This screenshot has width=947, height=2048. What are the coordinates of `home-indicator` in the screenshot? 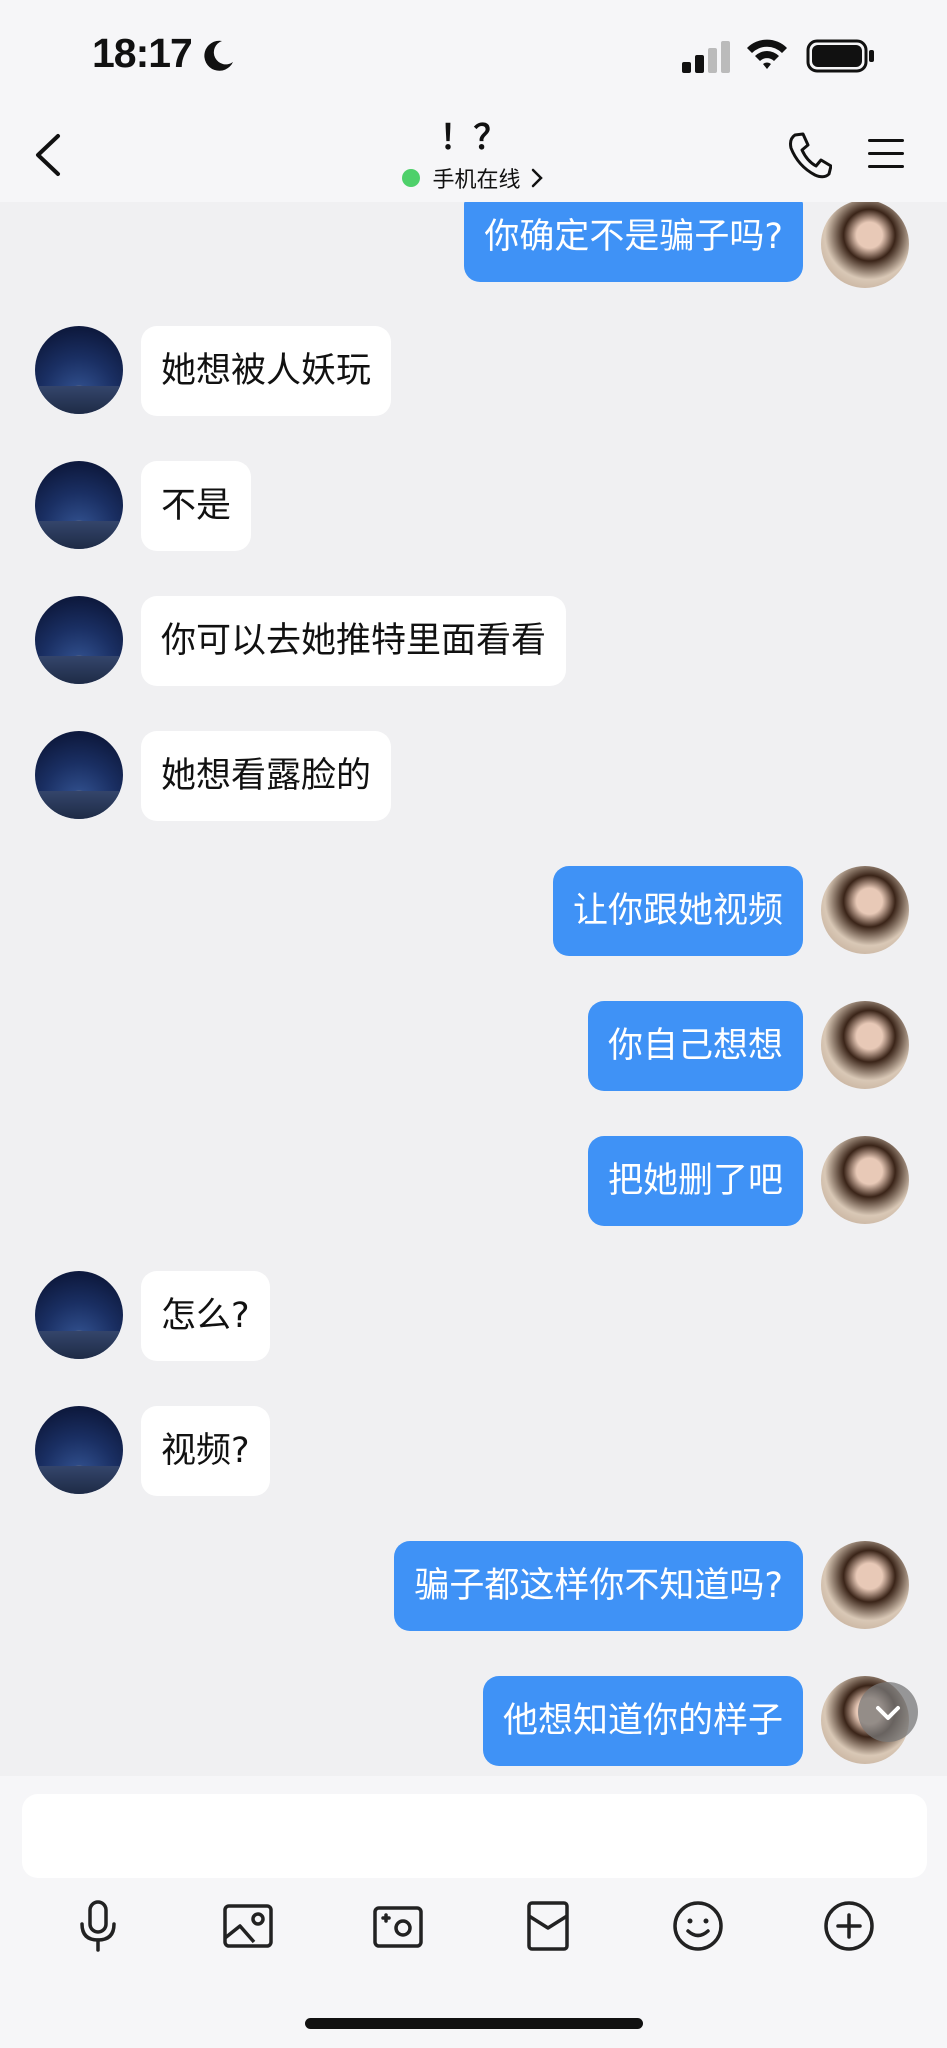 It's located at (474, 2023).